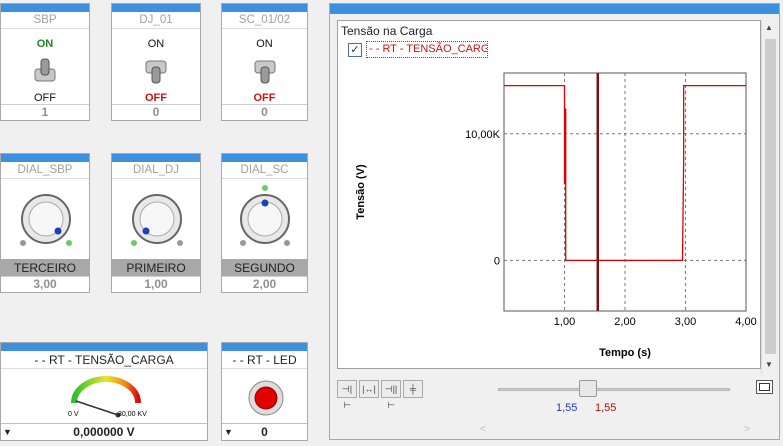 This screenshot has width=783, height=446. I want to click on cursor-right-value: 1,55, so click(606, 408).